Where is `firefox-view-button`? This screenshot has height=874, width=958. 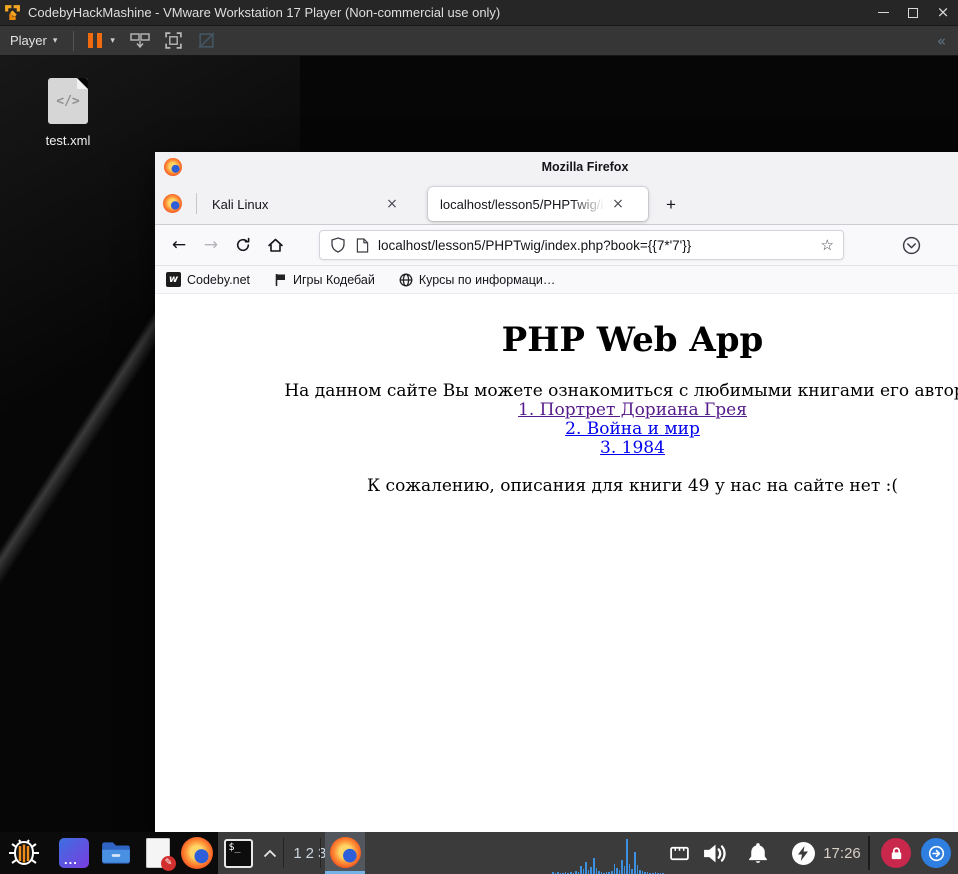 firefox-view-button is located at coordinates (172, 203).